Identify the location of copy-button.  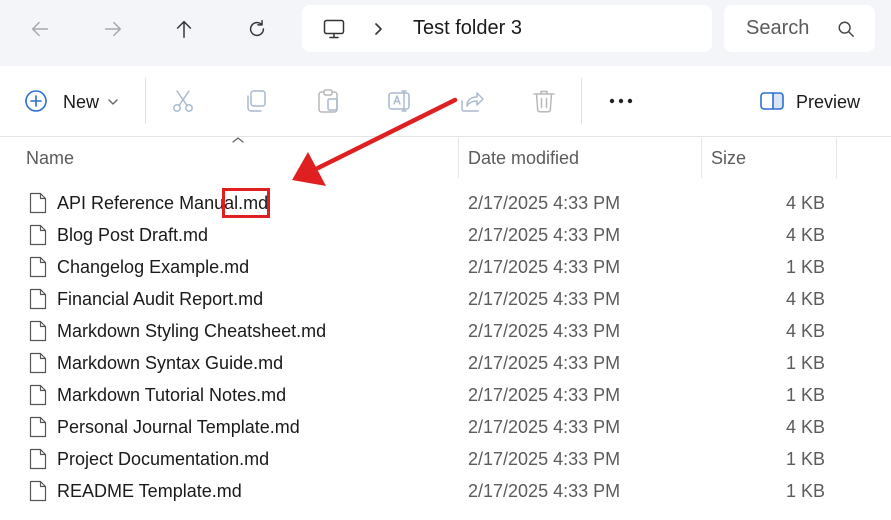
(256, 101).